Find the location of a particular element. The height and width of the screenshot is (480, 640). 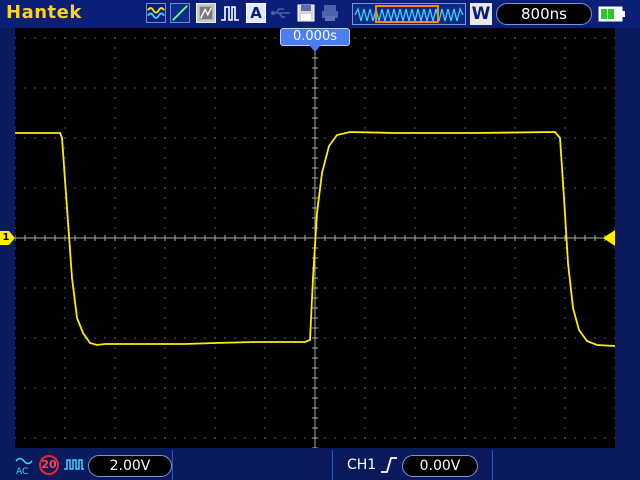

bandwidth-limit-icon: 20 is located at coordinates (49, 465).